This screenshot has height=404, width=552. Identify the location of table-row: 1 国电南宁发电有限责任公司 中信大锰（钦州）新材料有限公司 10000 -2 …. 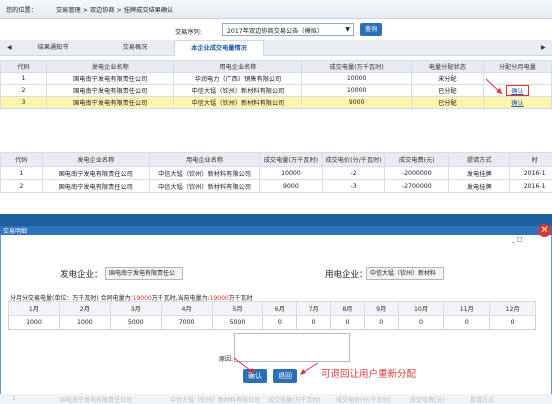
(276, 173).